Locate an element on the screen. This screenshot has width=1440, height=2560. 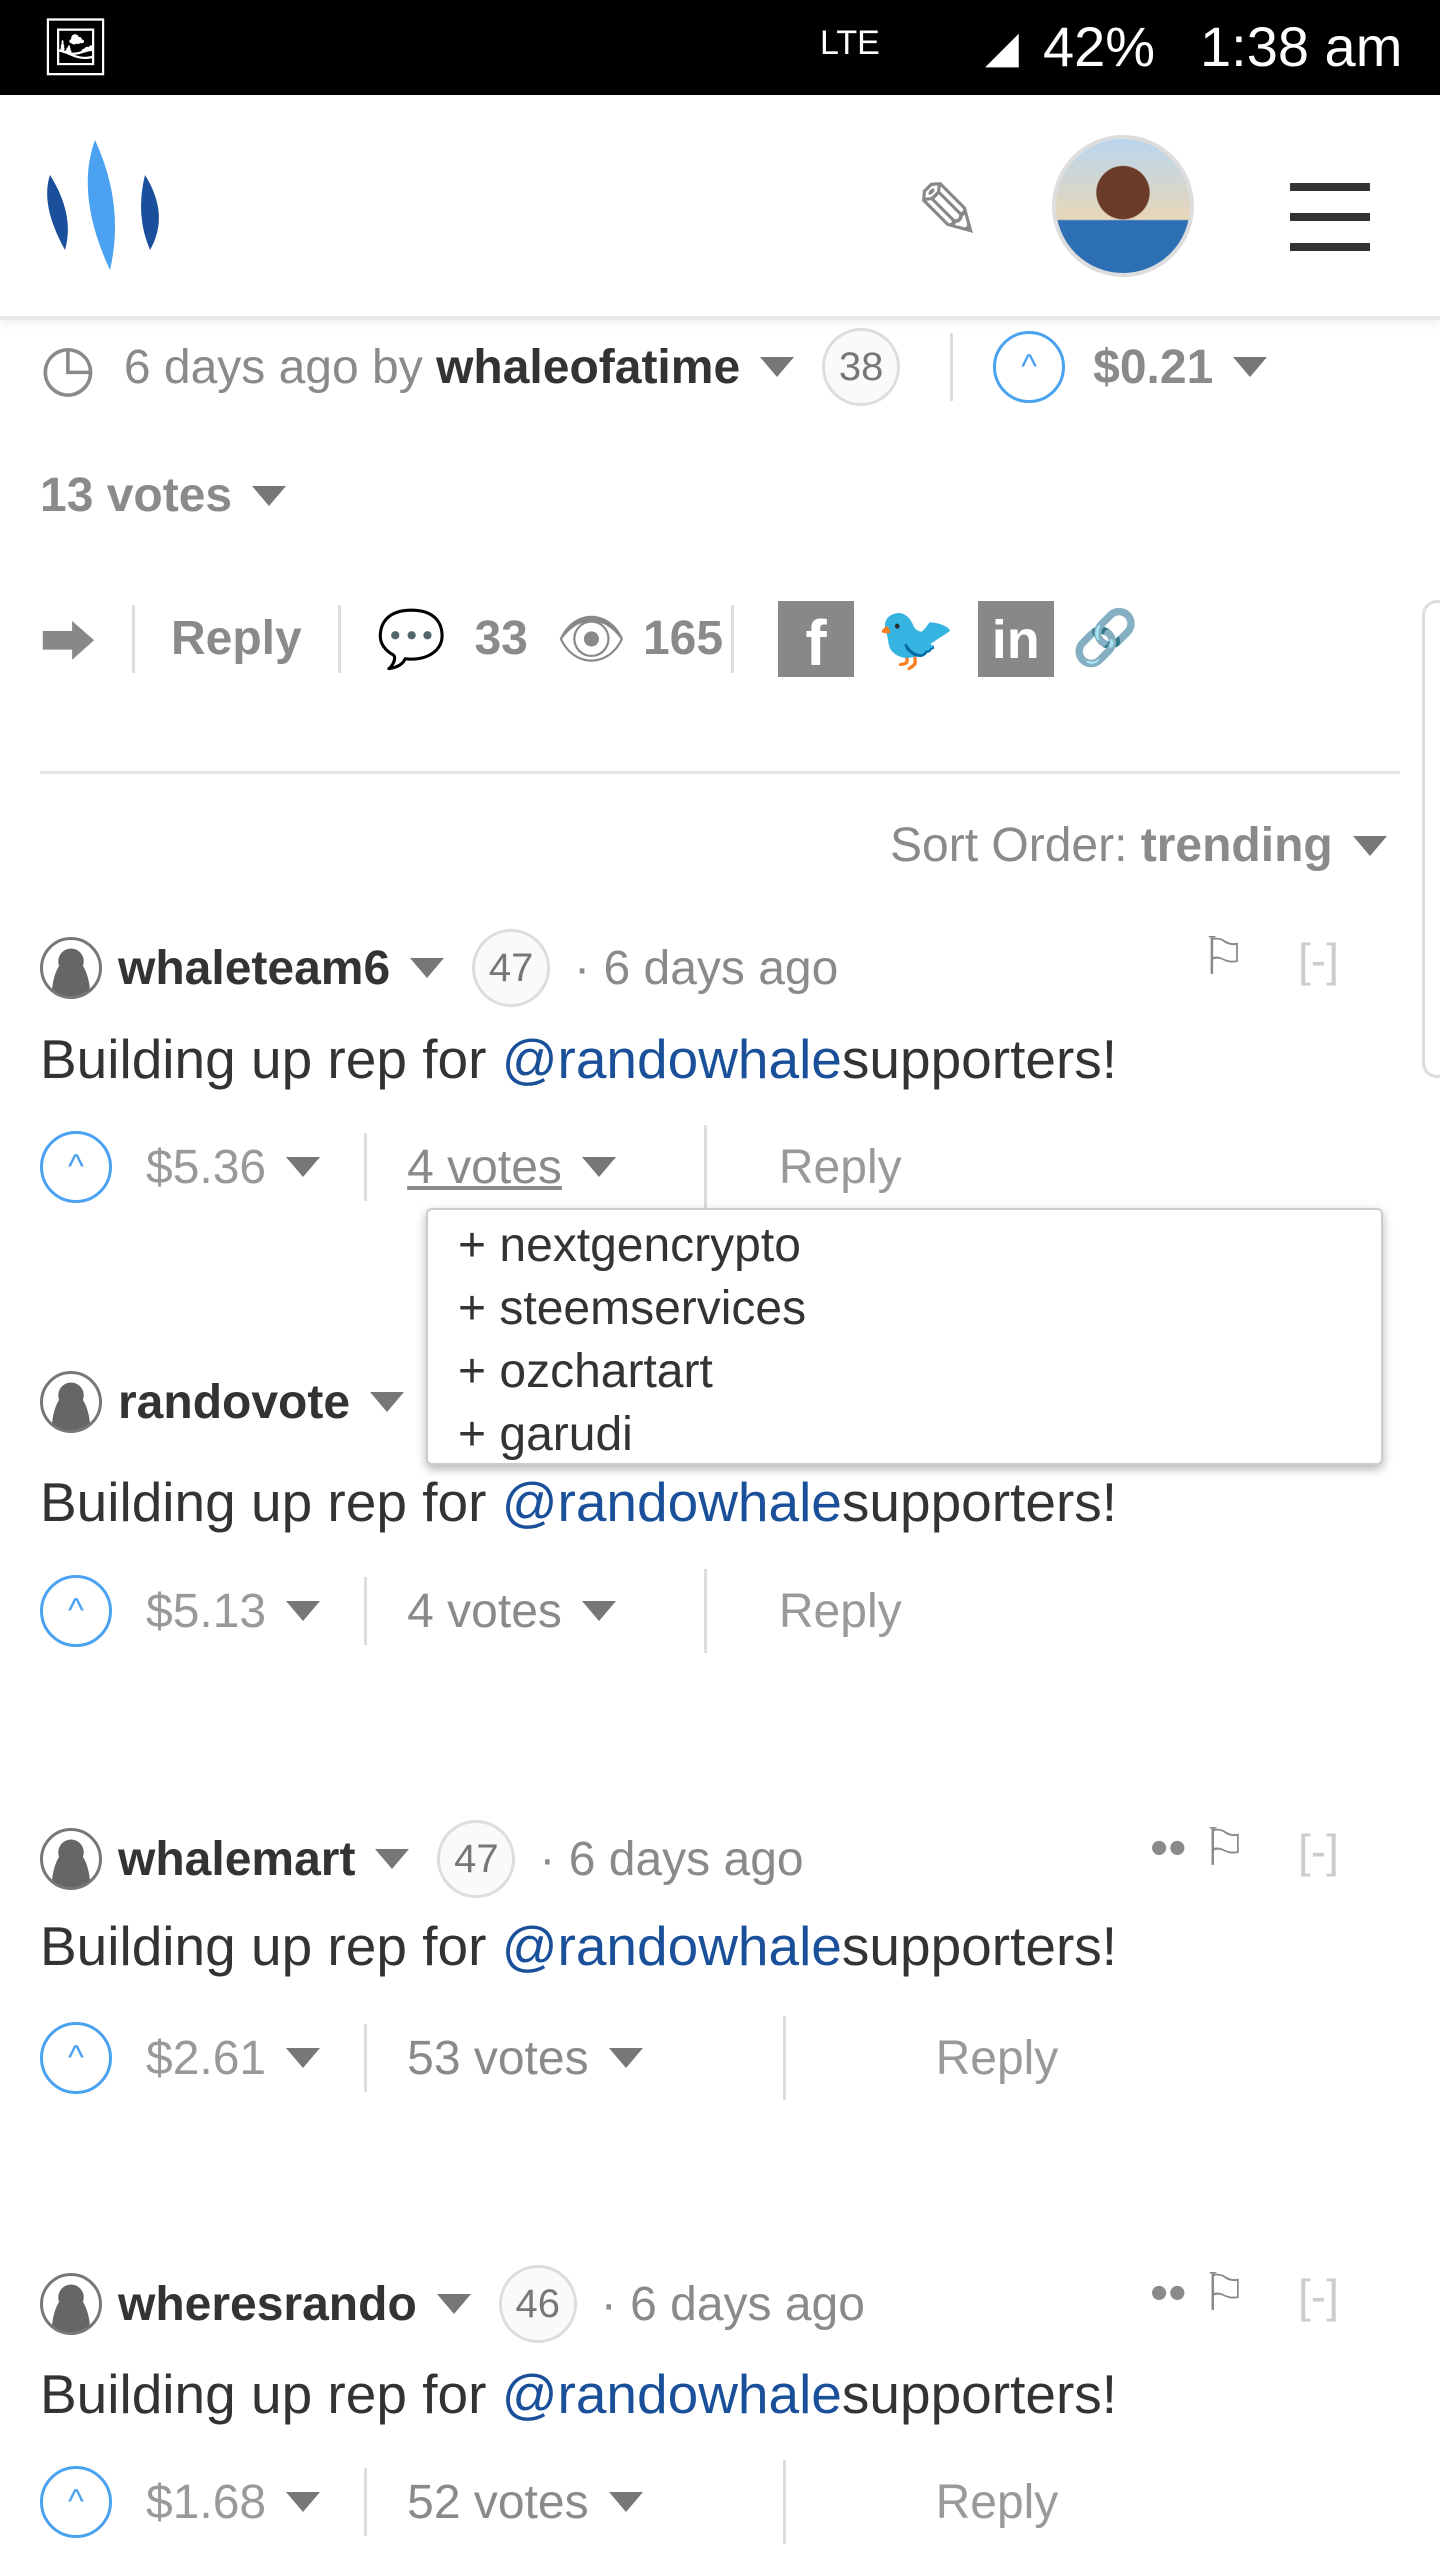
comment-header: whaleteam6 47 · 6 days ago is located at coordinates (439, 968).